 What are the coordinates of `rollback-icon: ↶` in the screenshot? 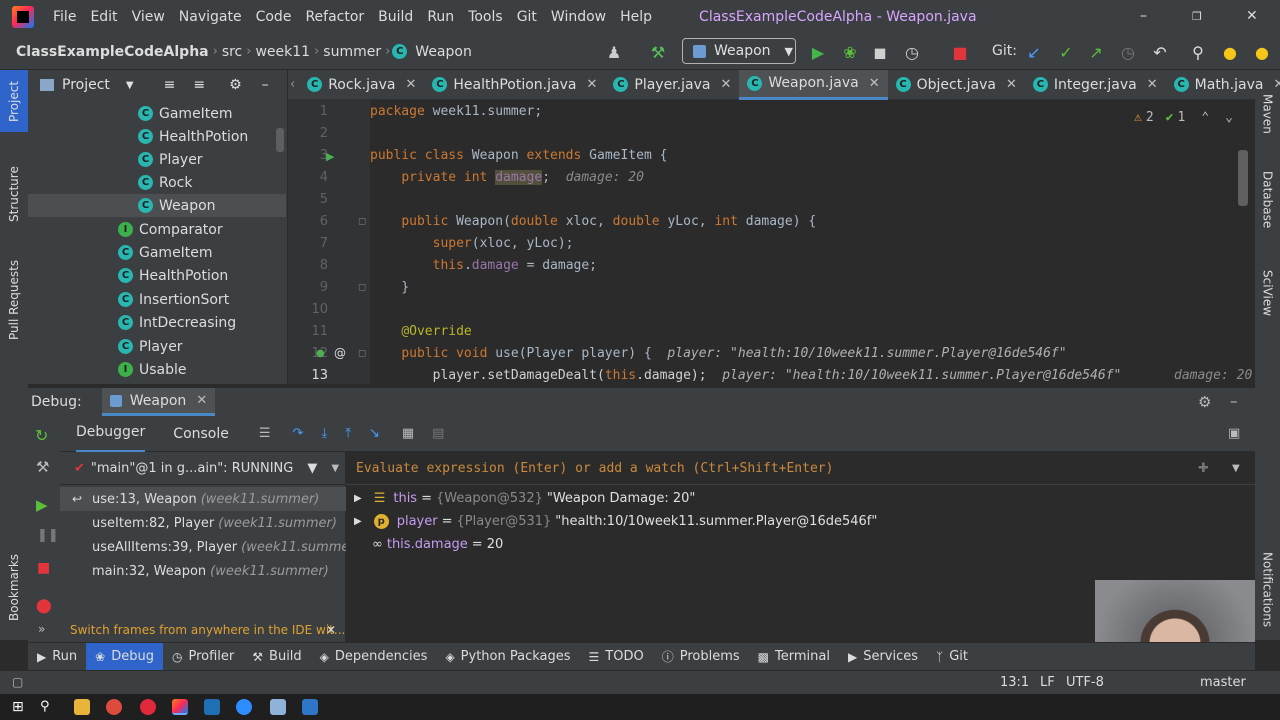 It's located at (1160, 52).